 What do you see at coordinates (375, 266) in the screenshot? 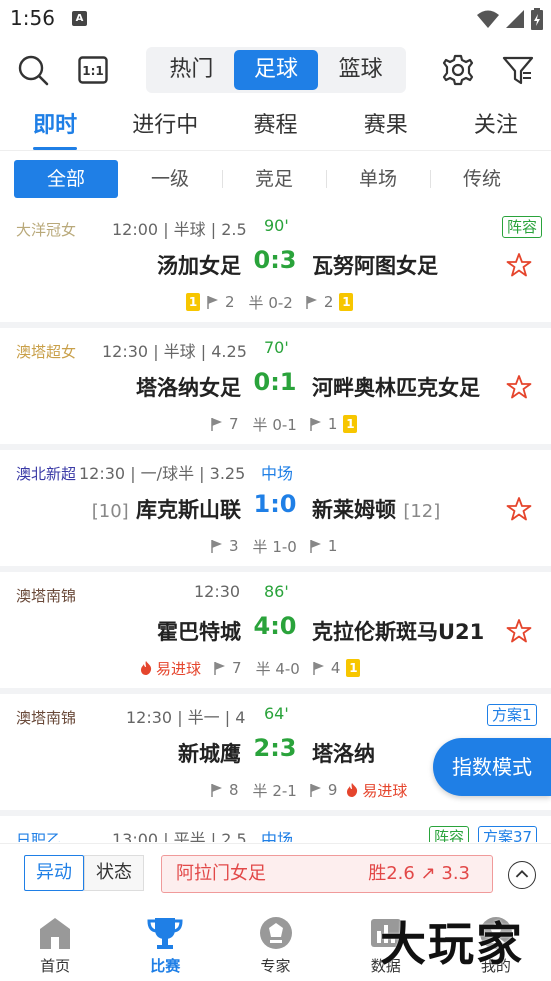
I see `away-team: 瓦努阿图女足` at bounding box center [375, 266].